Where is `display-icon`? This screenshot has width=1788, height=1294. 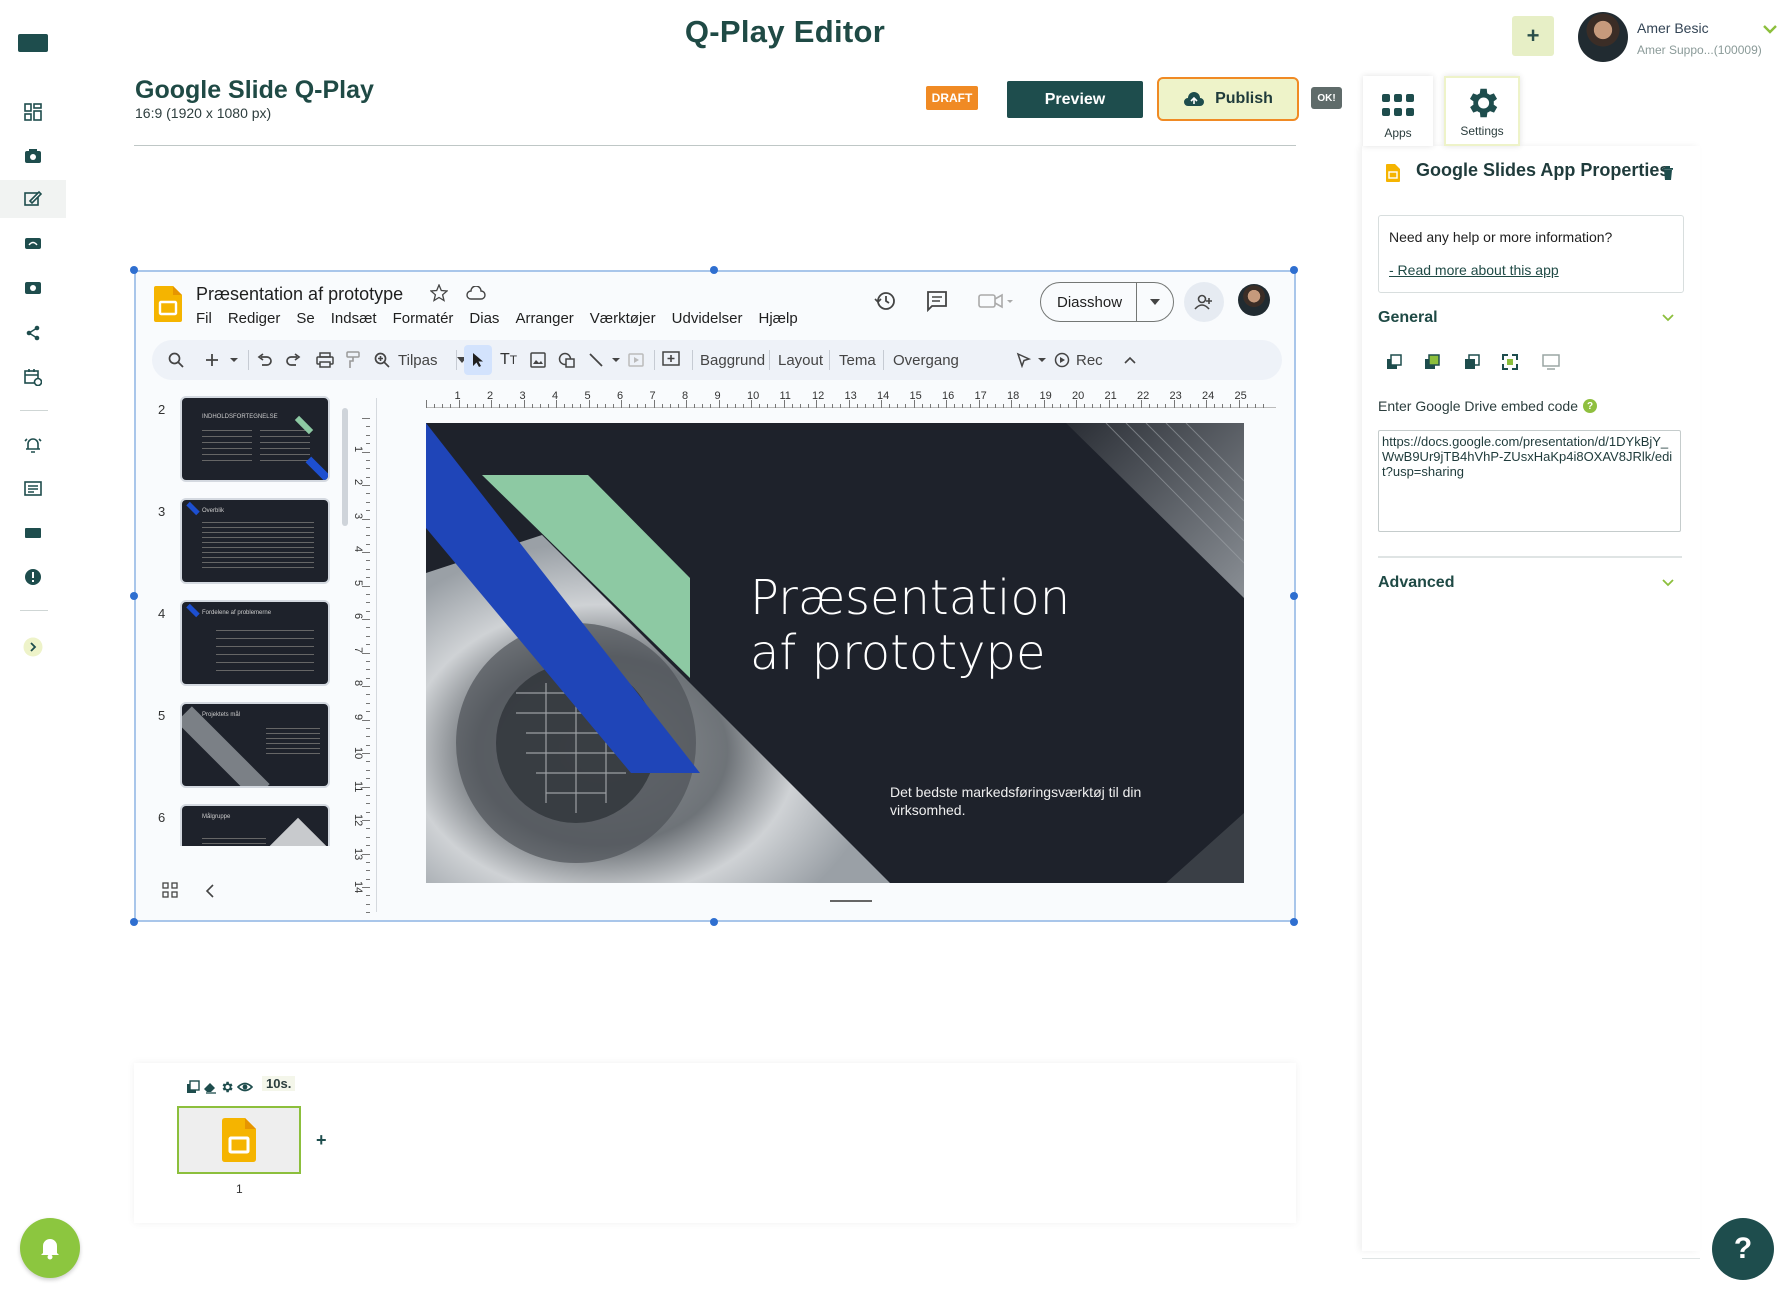
display-icon is located at coordinates (33, 533).